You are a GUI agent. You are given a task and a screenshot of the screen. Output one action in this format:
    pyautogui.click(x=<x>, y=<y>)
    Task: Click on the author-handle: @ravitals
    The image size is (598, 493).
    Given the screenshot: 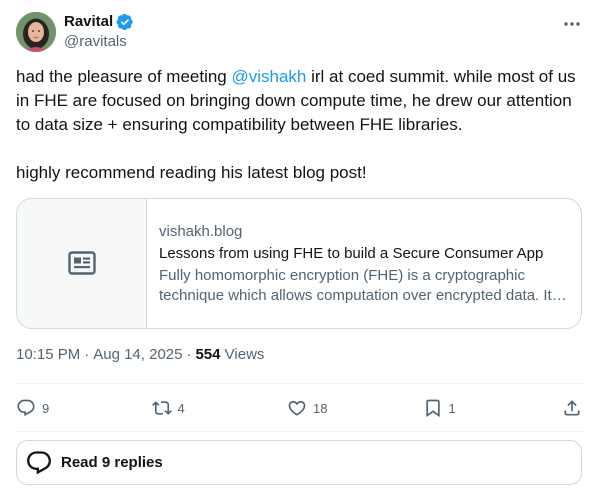 What is the action you would take?
    pyautogui.click(x=99, y=42)
    